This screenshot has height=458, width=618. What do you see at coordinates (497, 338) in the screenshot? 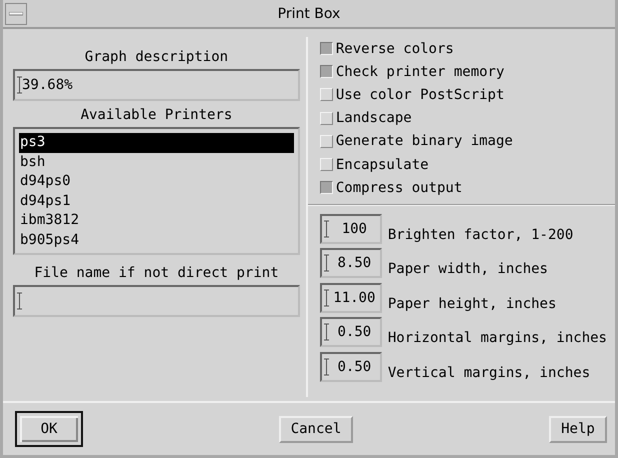
I see `field-label: Horizontal margins, inches` at bounding box center [497, 338].